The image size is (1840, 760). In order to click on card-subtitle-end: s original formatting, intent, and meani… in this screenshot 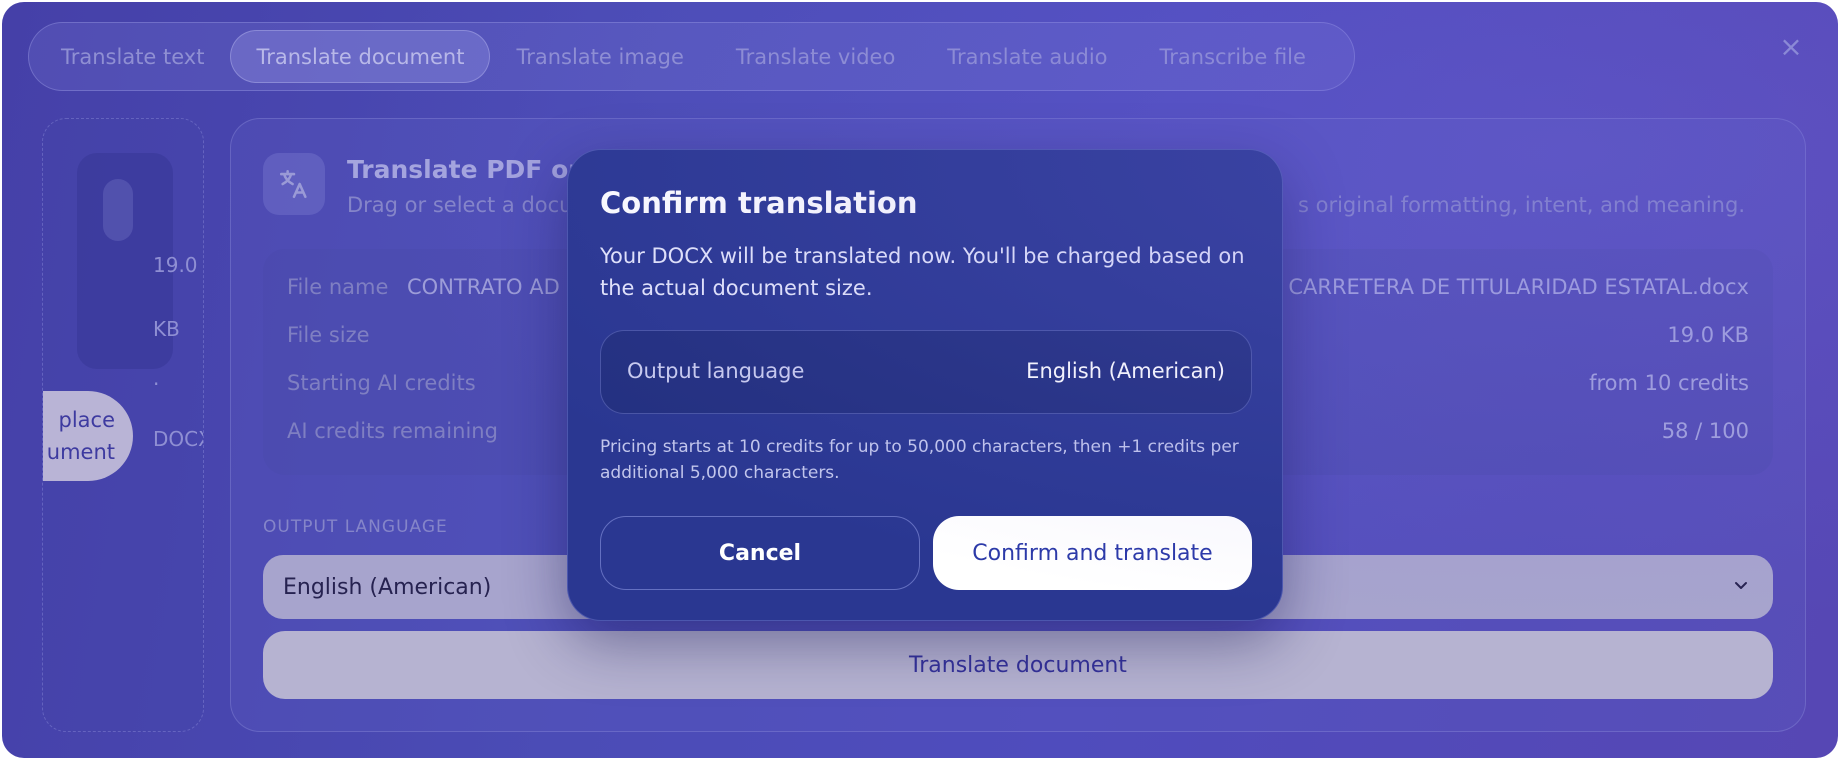, I will do `click(1521, 205)`.